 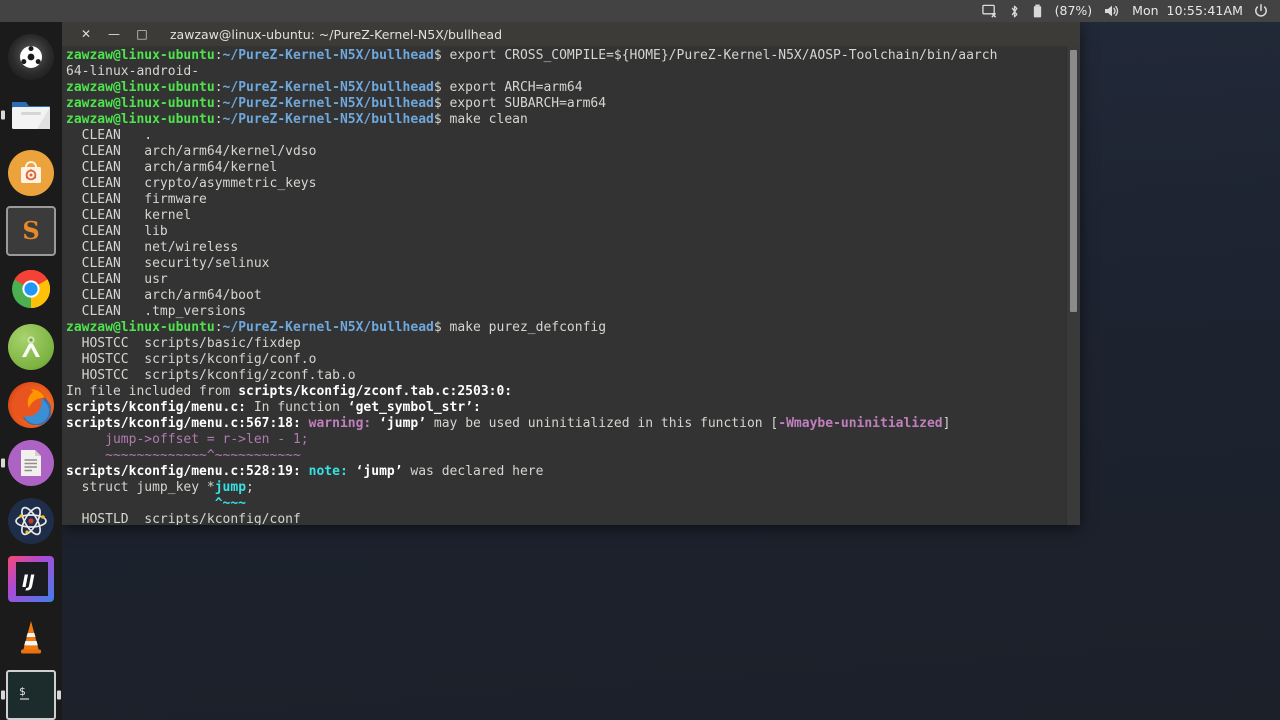 I want to click on top-panel: (87%) Mon 10:55:41AM, so click(x=640, y=11).